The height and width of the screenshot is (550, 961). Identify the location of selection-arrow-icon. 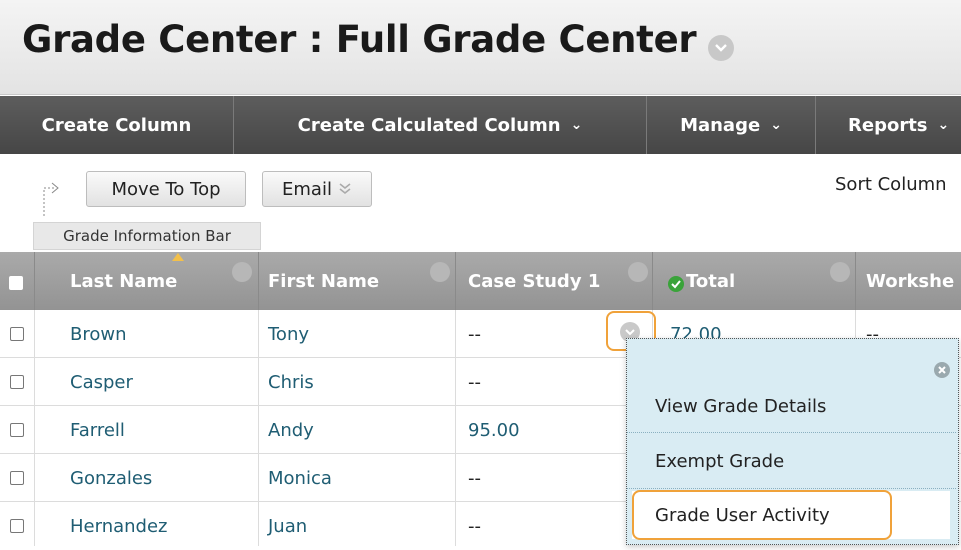
(51, 199).